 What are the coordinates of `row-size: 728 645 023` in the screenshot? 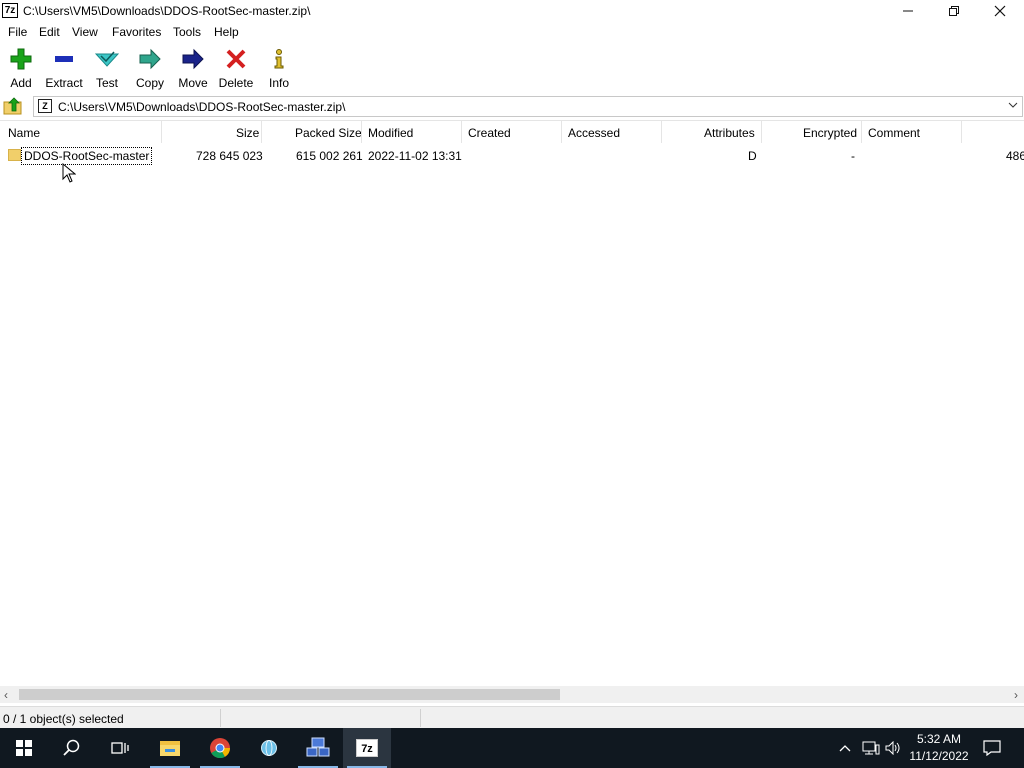 It's located at (229, 156).